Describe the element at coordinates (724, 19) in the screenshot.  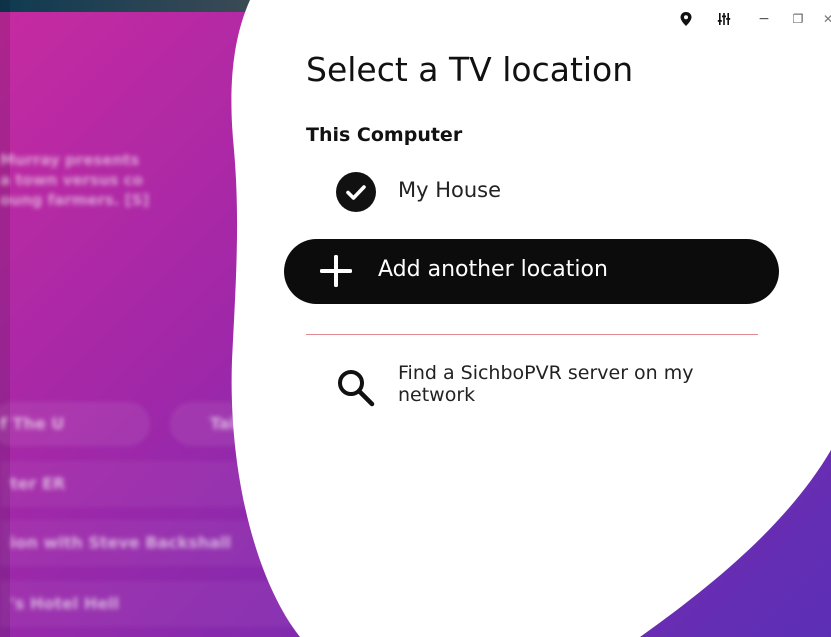
I see `sliders-icon` at that location.